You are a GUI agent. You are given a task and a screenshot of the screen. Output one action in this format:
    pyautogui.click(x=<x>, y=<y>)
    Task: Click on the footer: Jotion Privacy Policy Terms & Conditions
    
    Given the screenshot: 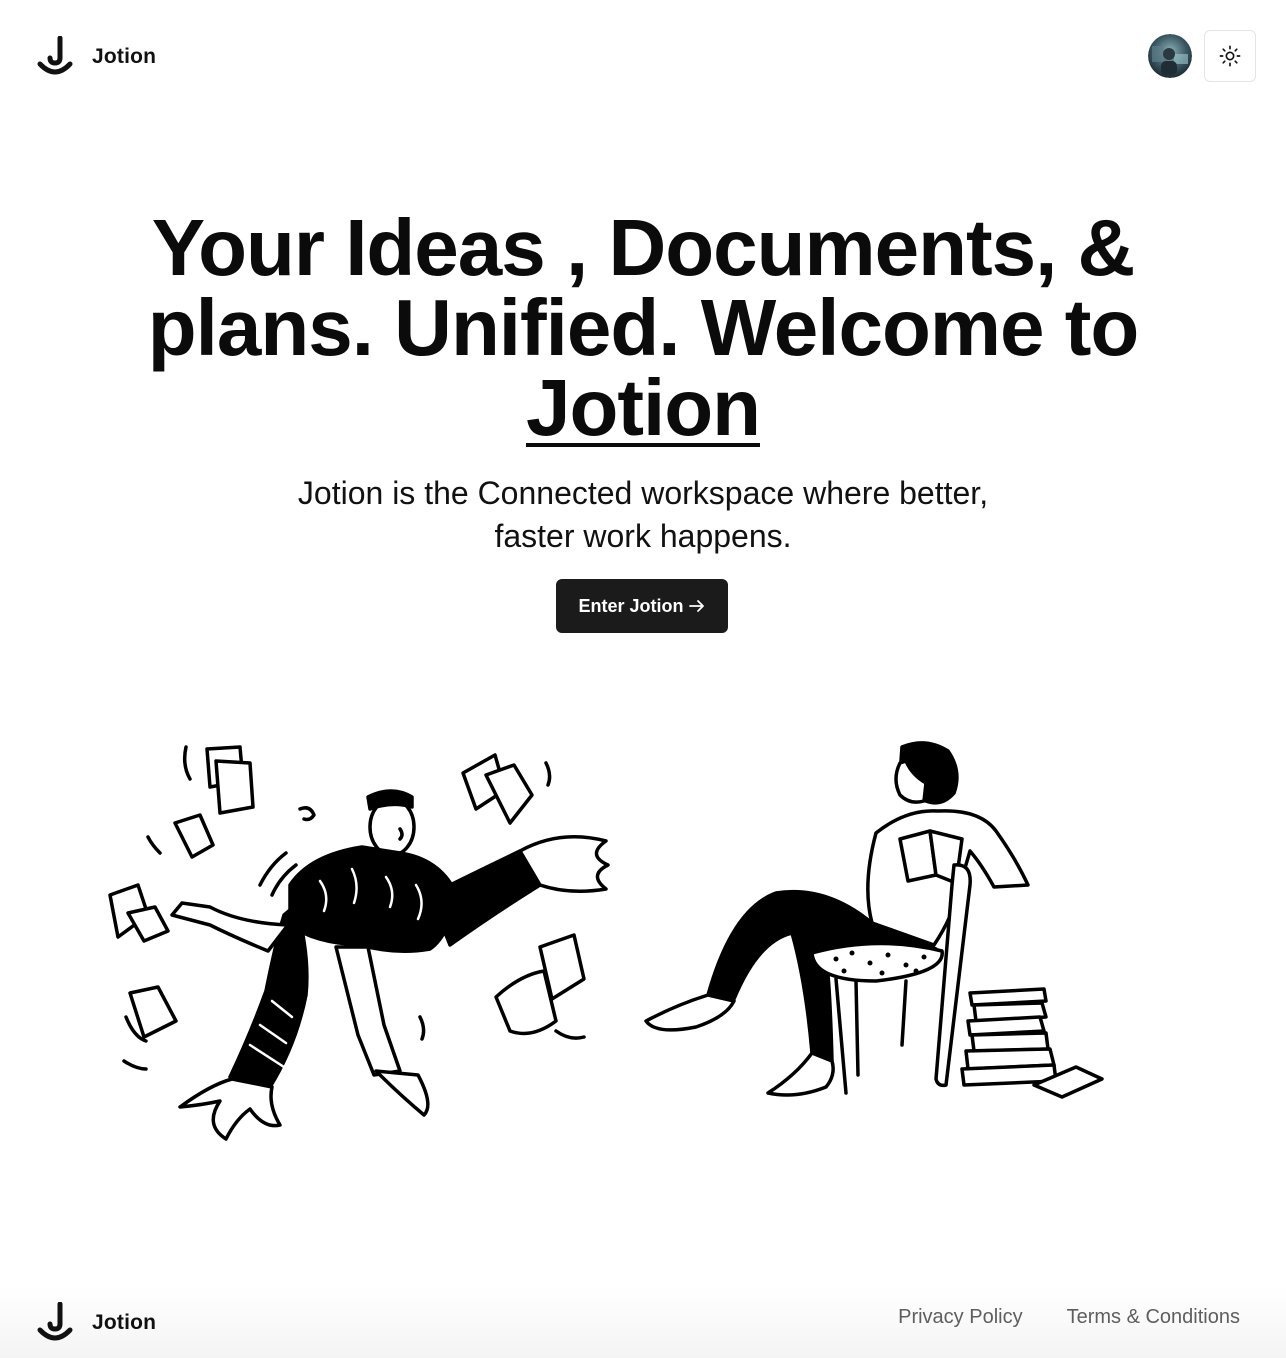 What is the action you would take?
    pyautogui.click(x=643, y=1322)
    